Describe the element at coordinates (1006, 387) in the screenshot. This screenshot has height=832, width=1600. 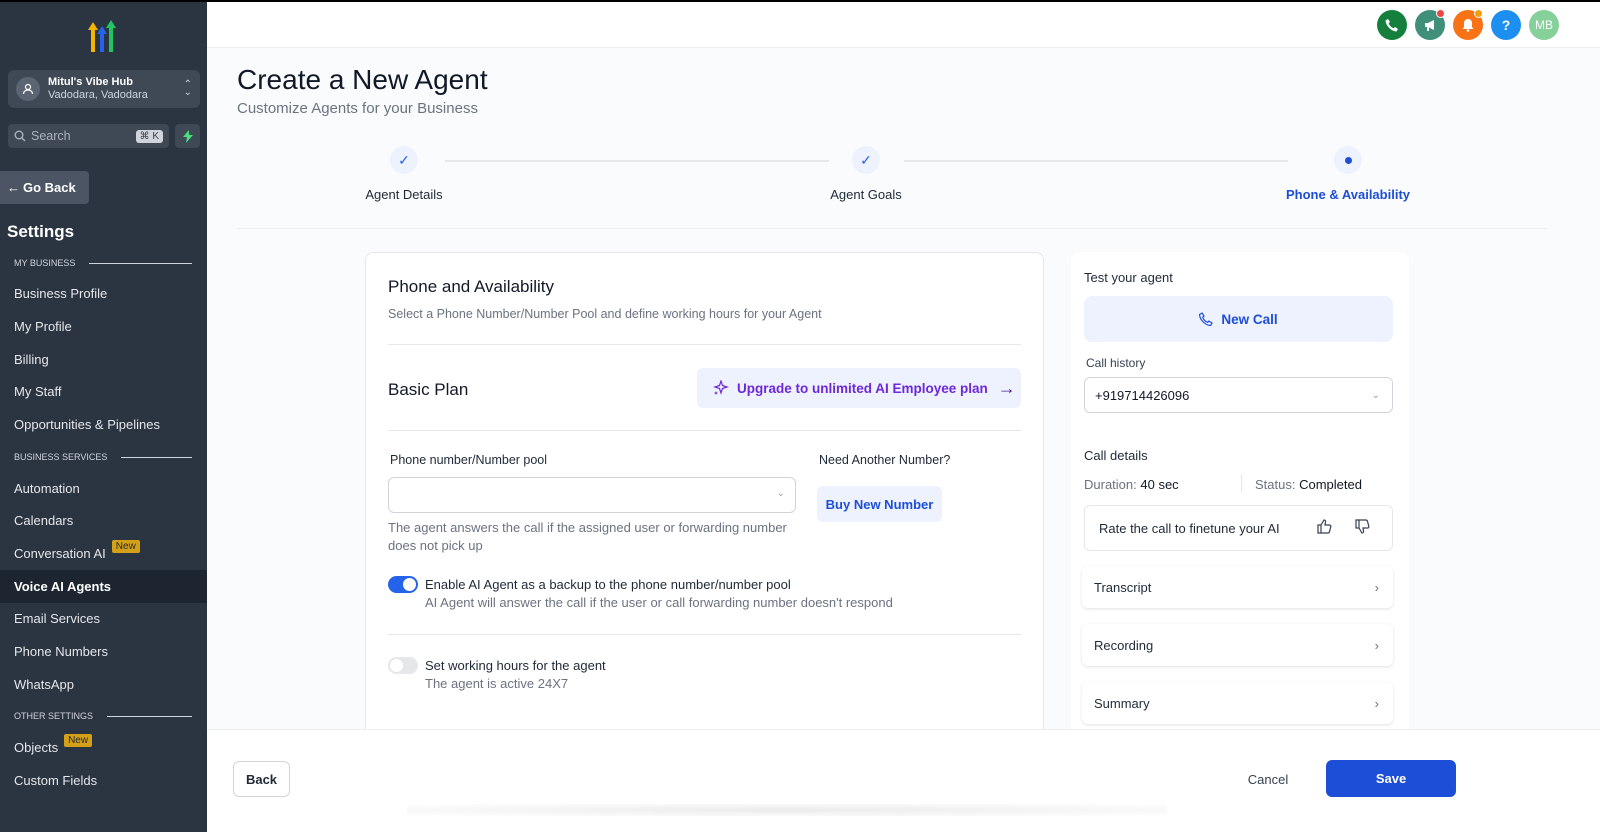
I see `arrow-right-icon: →` at that location.